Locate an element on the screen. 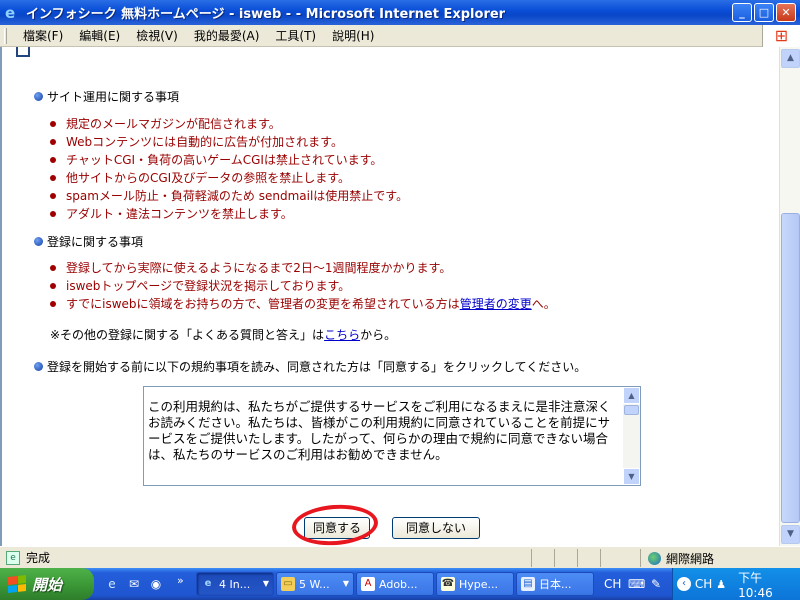  list-item: チャットCGI・負荷の高いゲームCGIは禁止されています。 is located at coordinates (229, 160).